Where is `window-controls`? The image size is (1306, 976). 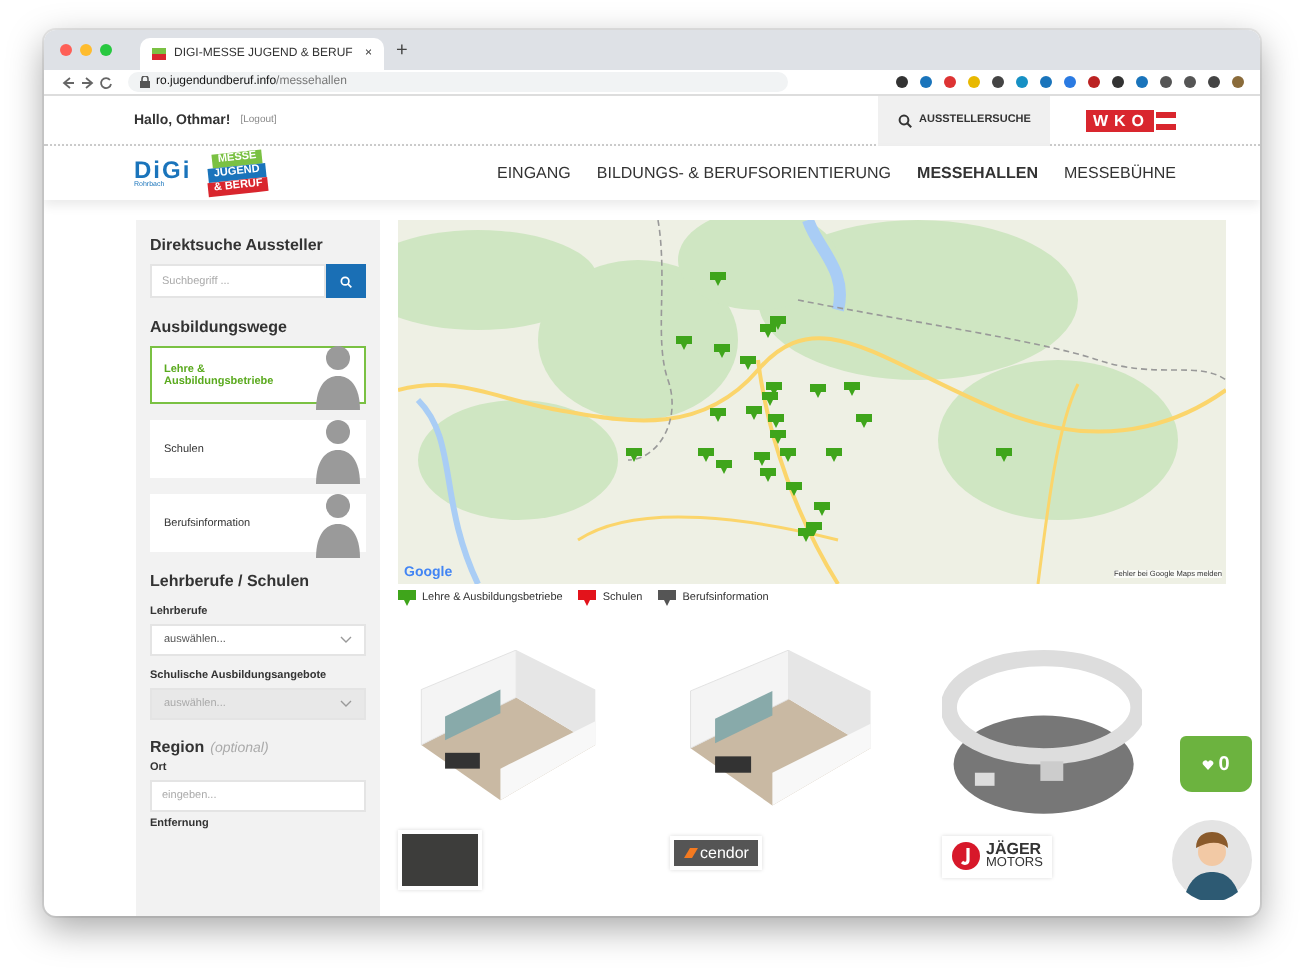 window-controls is located at coordinates (86, 50).